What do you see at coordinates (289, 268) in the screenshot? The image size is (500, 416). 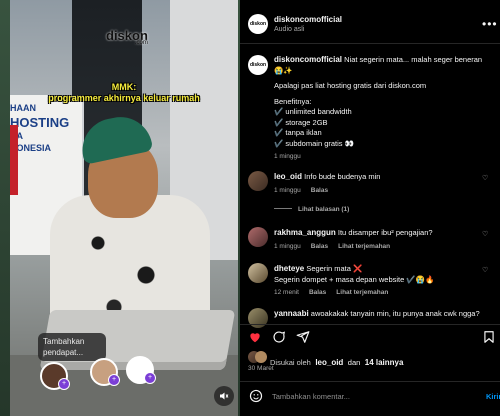 I see `comment-username: dheteye` at bounding box center [289, 268].